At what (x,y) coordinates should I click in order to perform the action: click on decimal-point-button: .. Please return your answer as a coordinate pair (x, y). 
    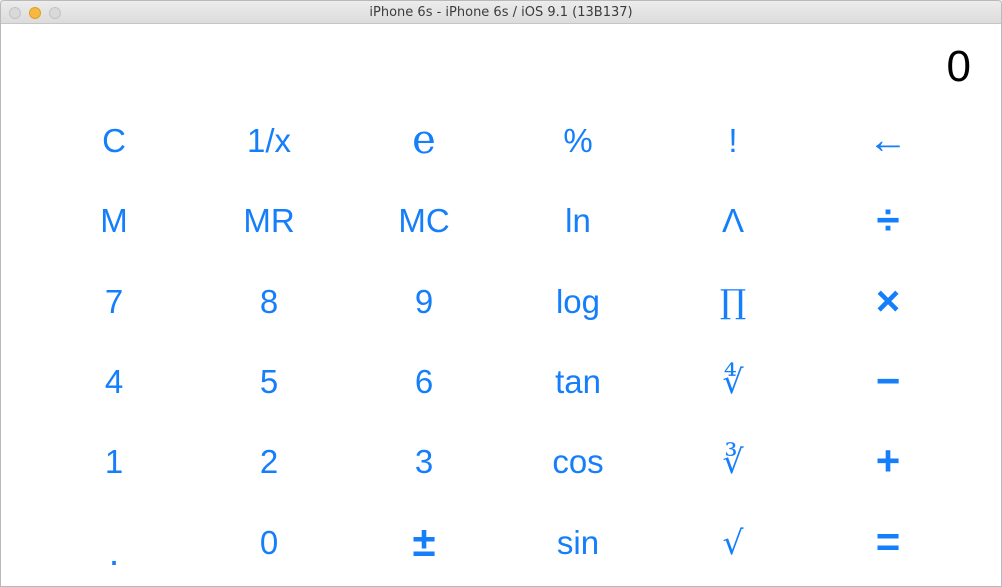
    Looking at the image, I should click on (114, 542).